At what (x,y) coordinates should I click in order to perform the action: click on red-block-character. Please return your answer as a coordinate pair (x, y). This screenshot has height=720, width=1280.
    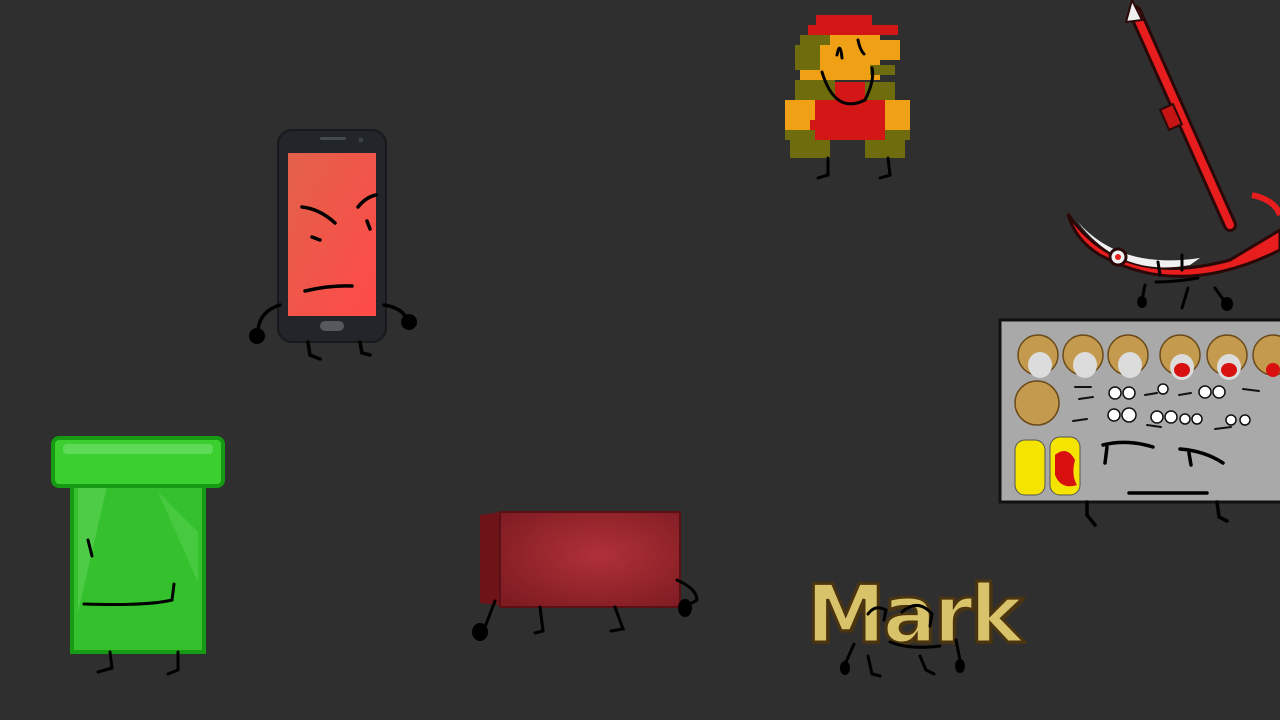
    Looking at the image, I should click on (587, 577).